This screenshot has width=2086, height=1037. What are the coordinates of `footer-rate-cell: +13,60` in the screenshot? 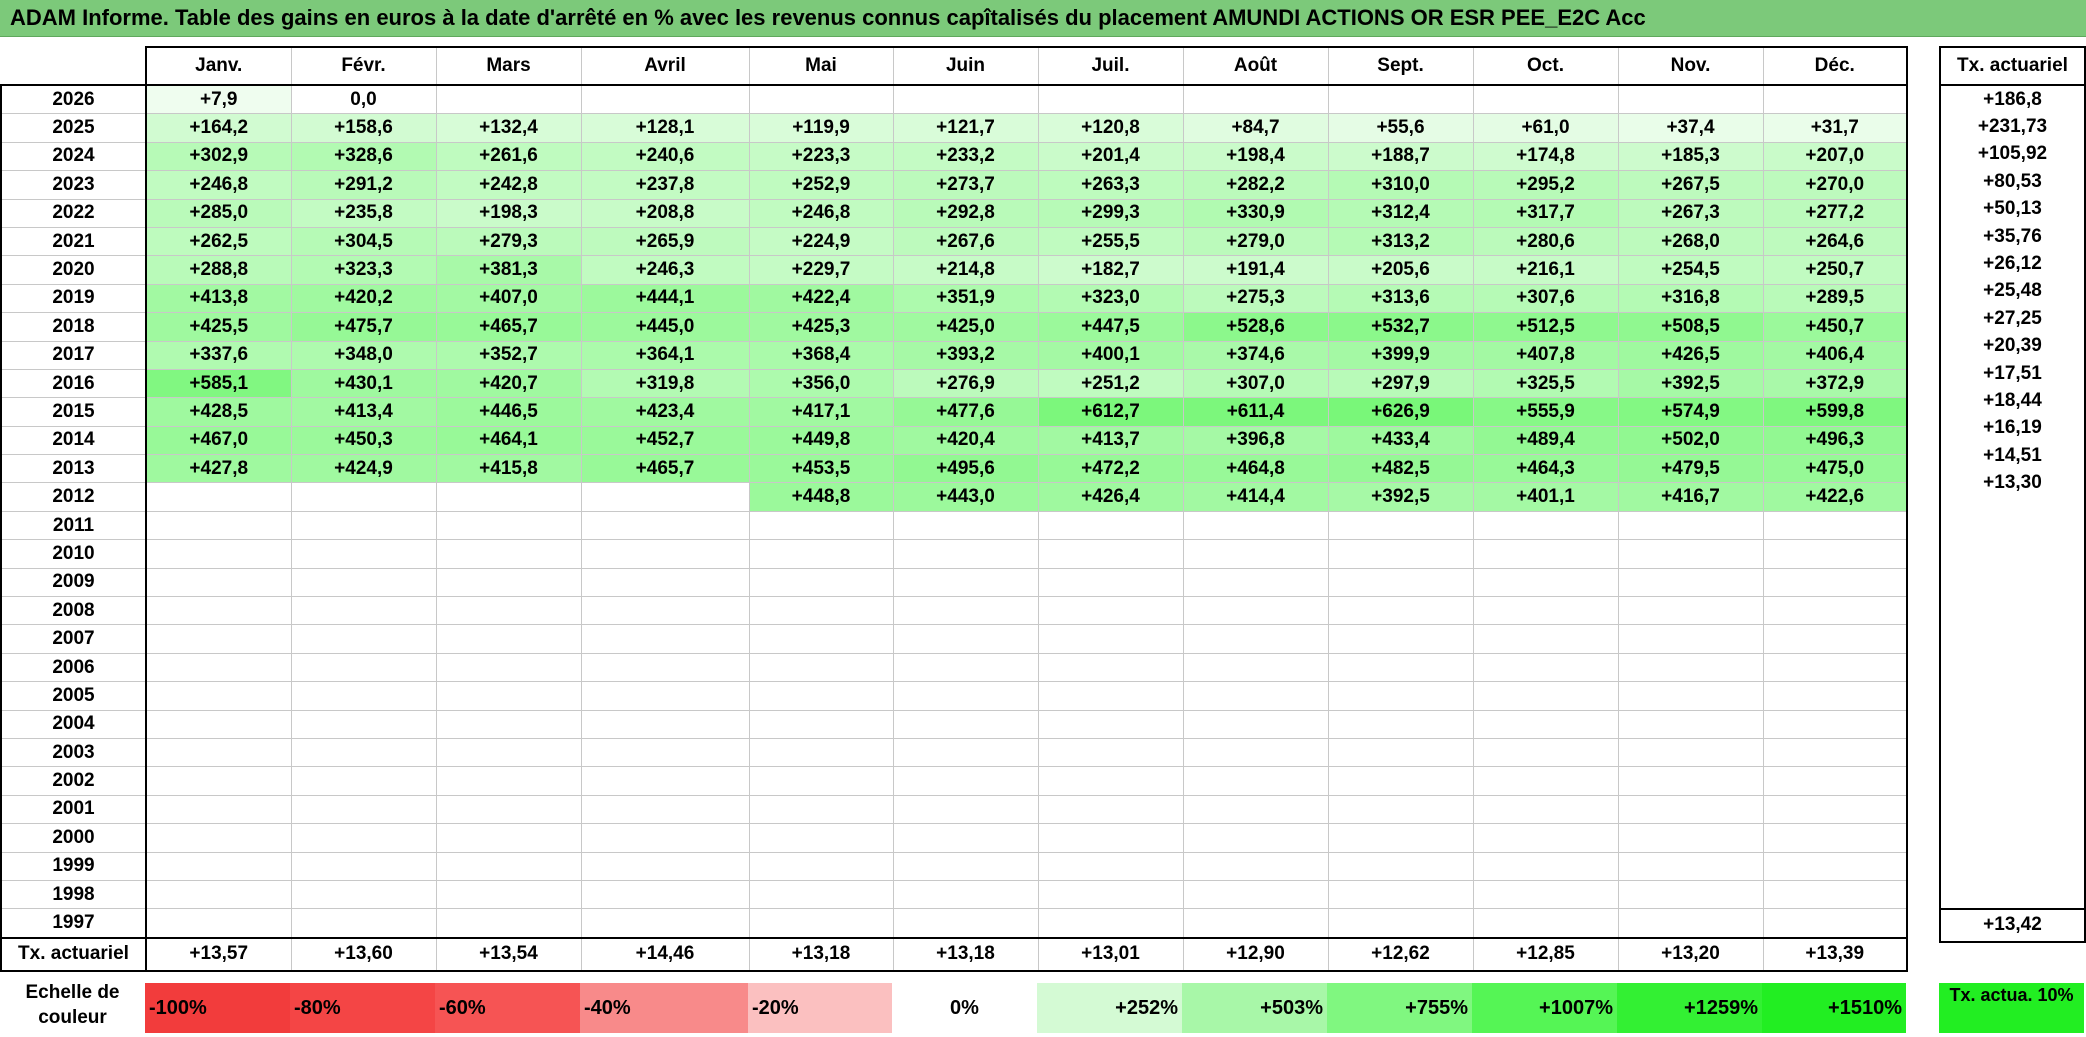 It's located at (363, 954).